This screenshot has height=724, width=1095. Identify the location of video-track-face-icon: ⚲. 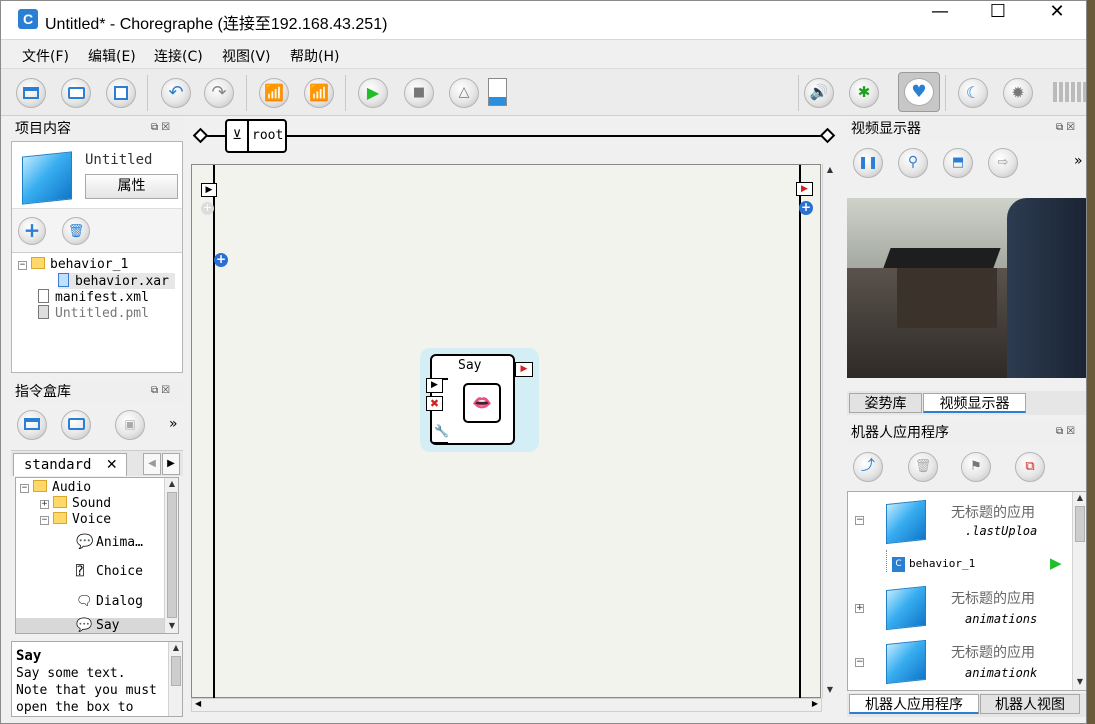
(913, 163).